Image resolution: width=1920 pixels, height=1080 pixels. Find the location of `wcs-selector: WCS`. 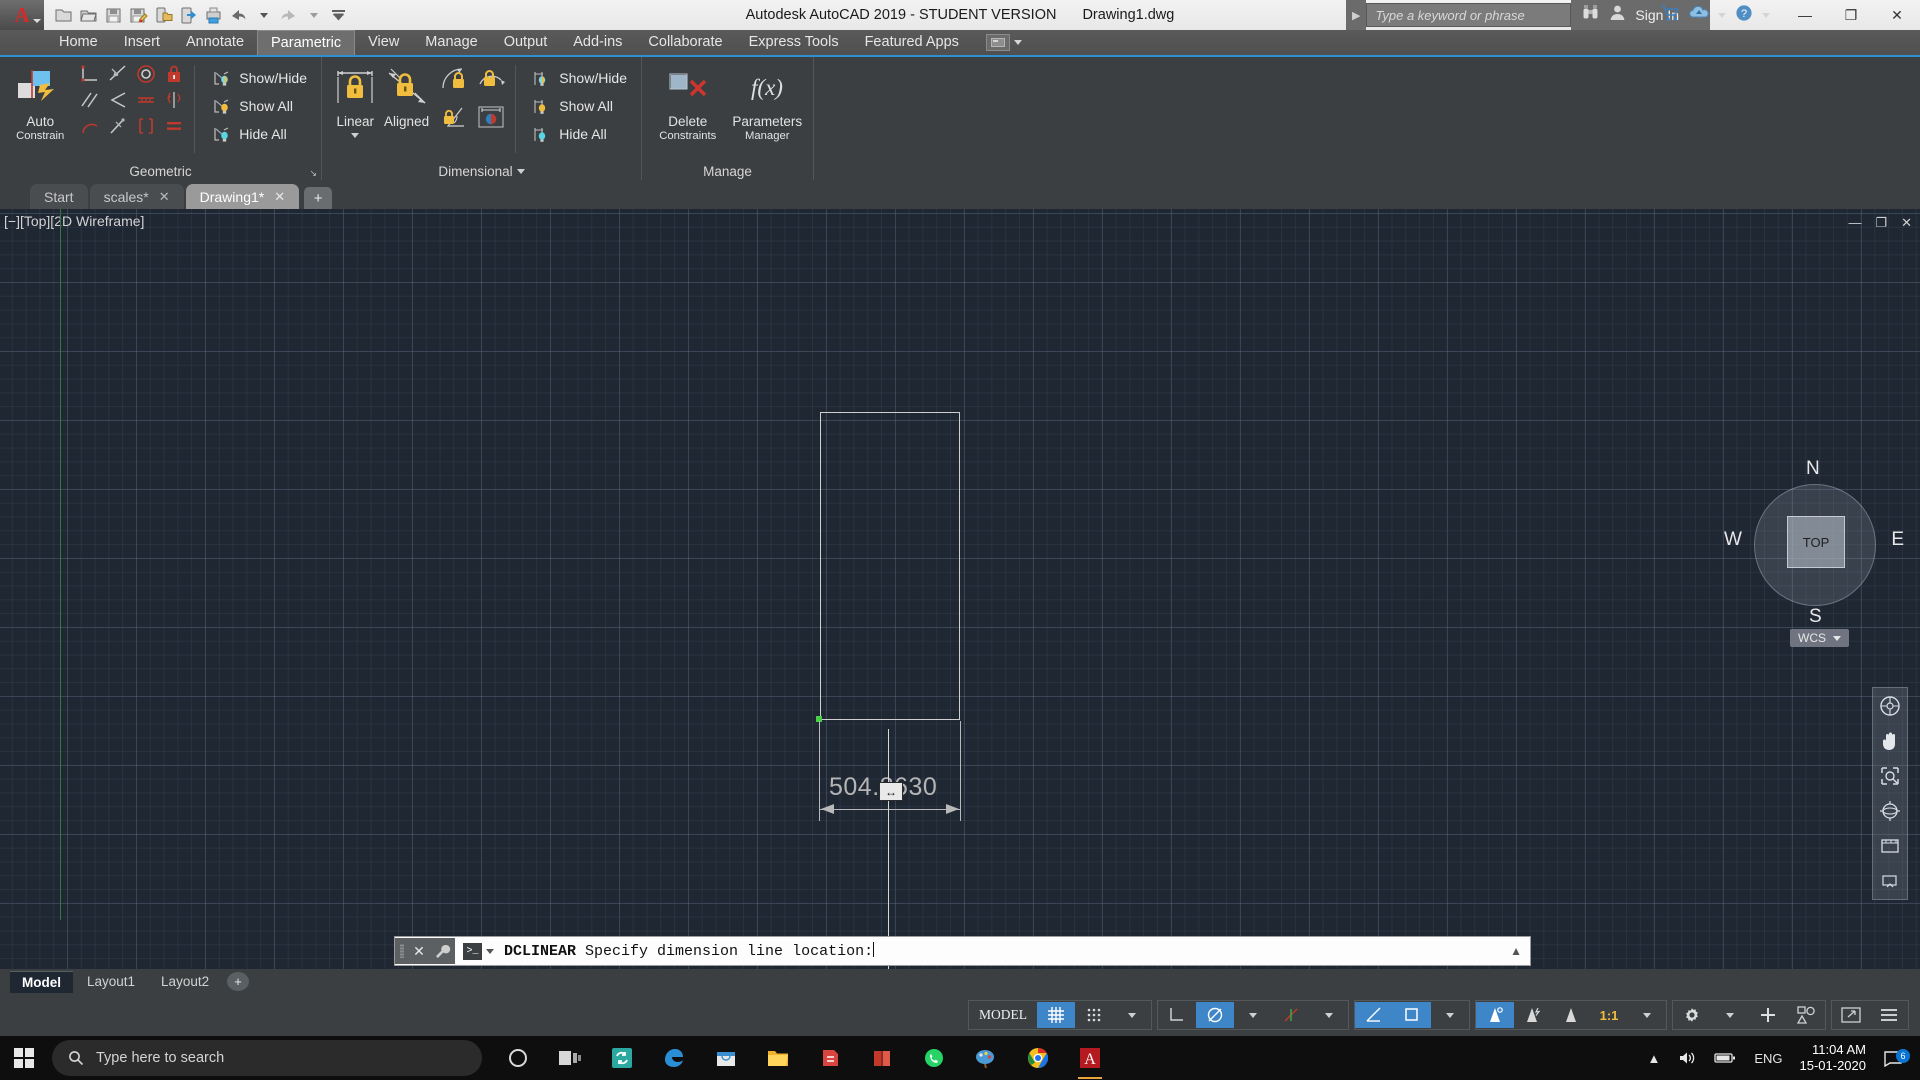

wcs-selector: WCS is located at coordinates (1819, 638).